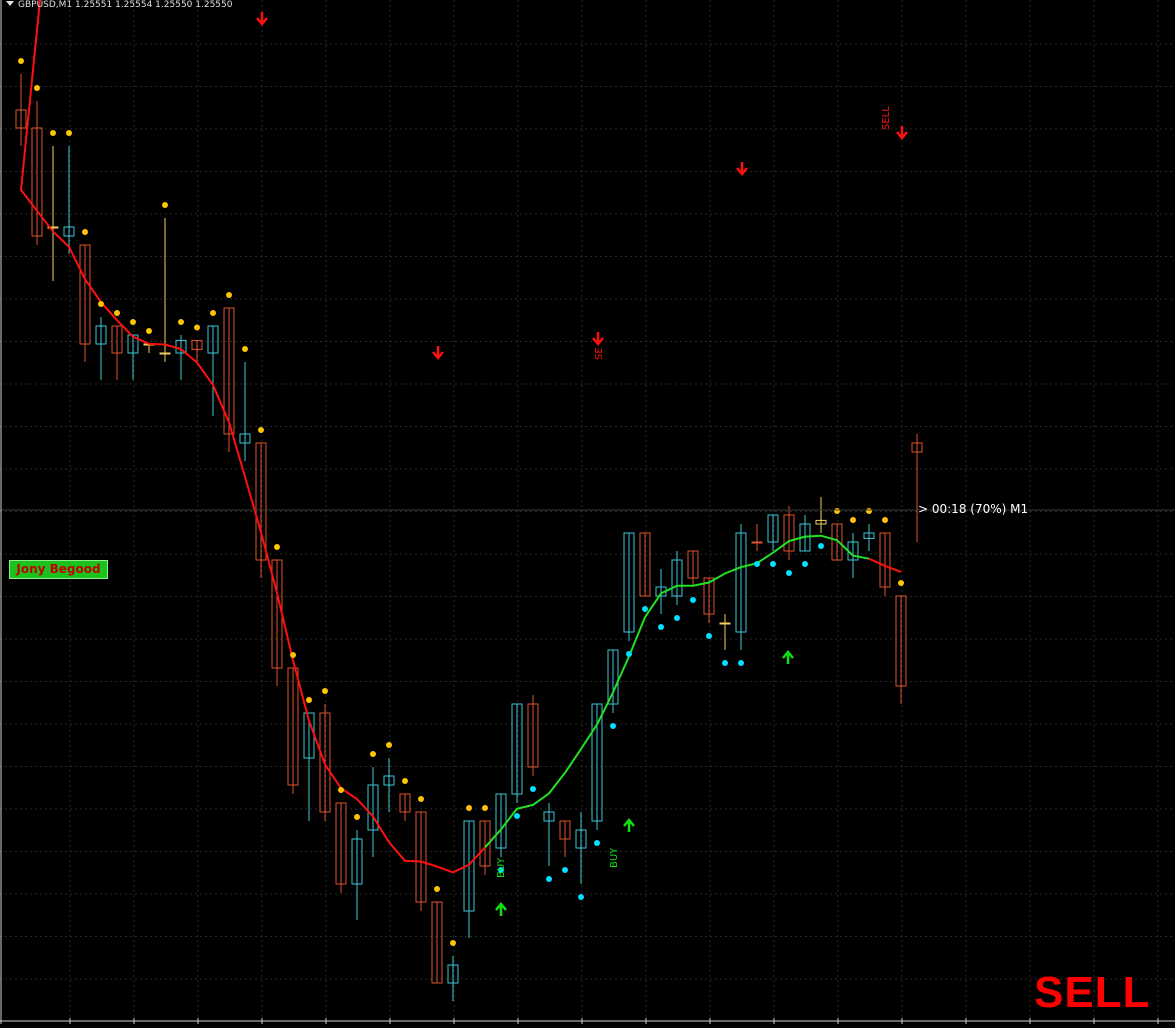 This screenshot has height=1028, width=1175. I want to click on candle-timer: > 00:18 (70%) M1, so click(973, 509).